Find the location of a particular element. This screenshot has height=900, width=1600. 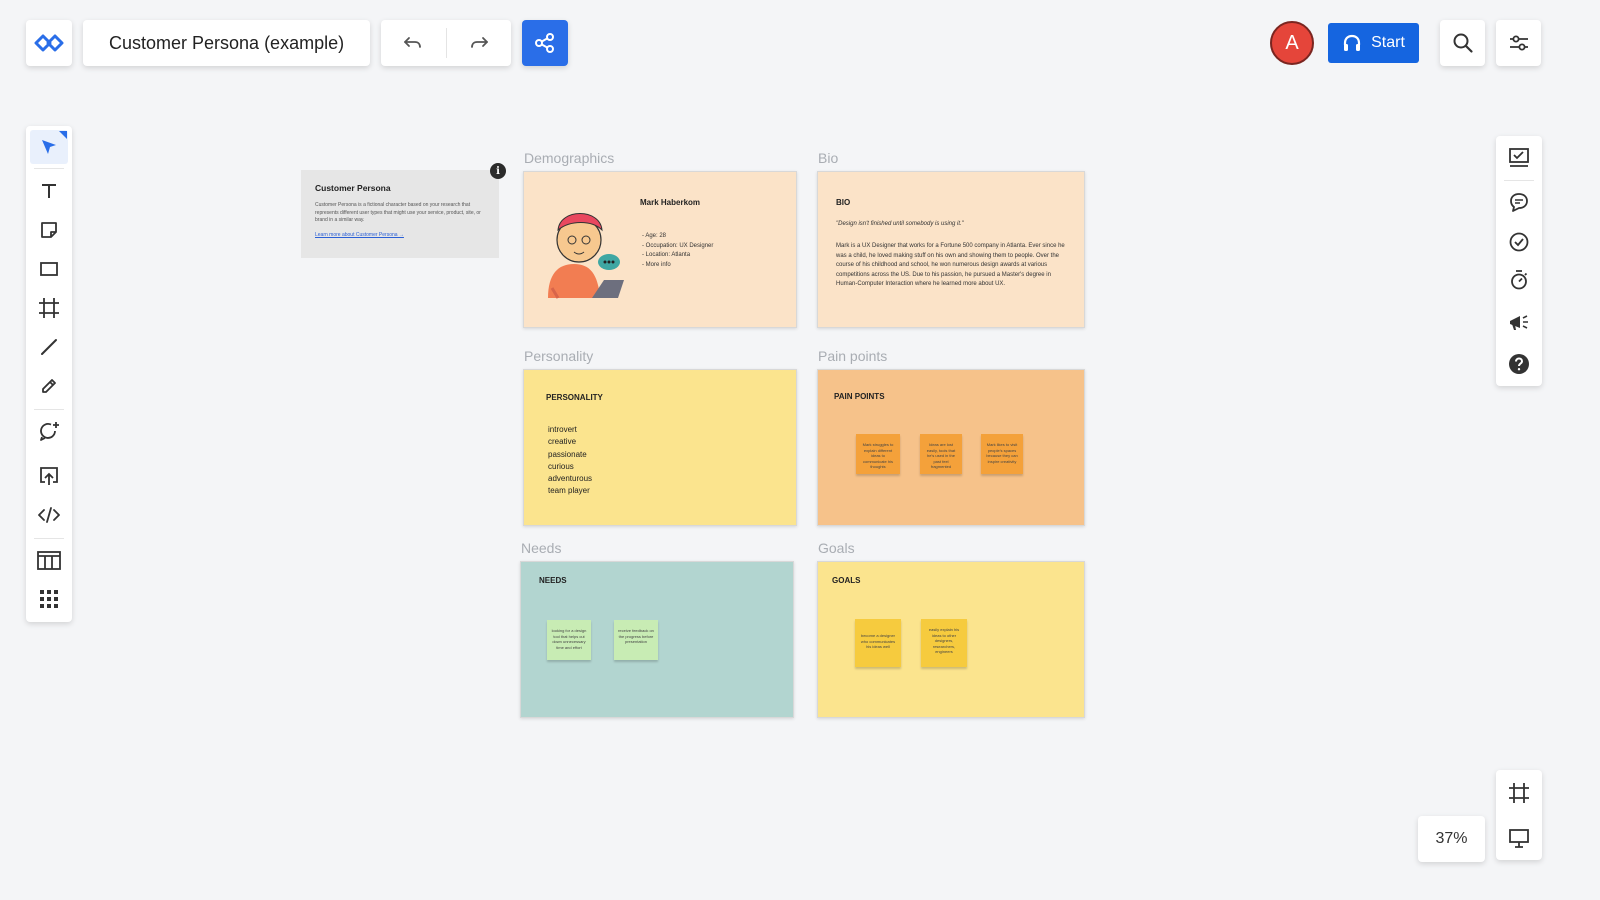

upload-icon is located at coordinates (49, 476).